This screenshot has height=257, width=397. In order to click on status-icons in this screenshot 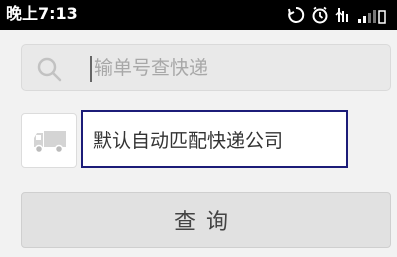, I will do `click(337, 15)`.